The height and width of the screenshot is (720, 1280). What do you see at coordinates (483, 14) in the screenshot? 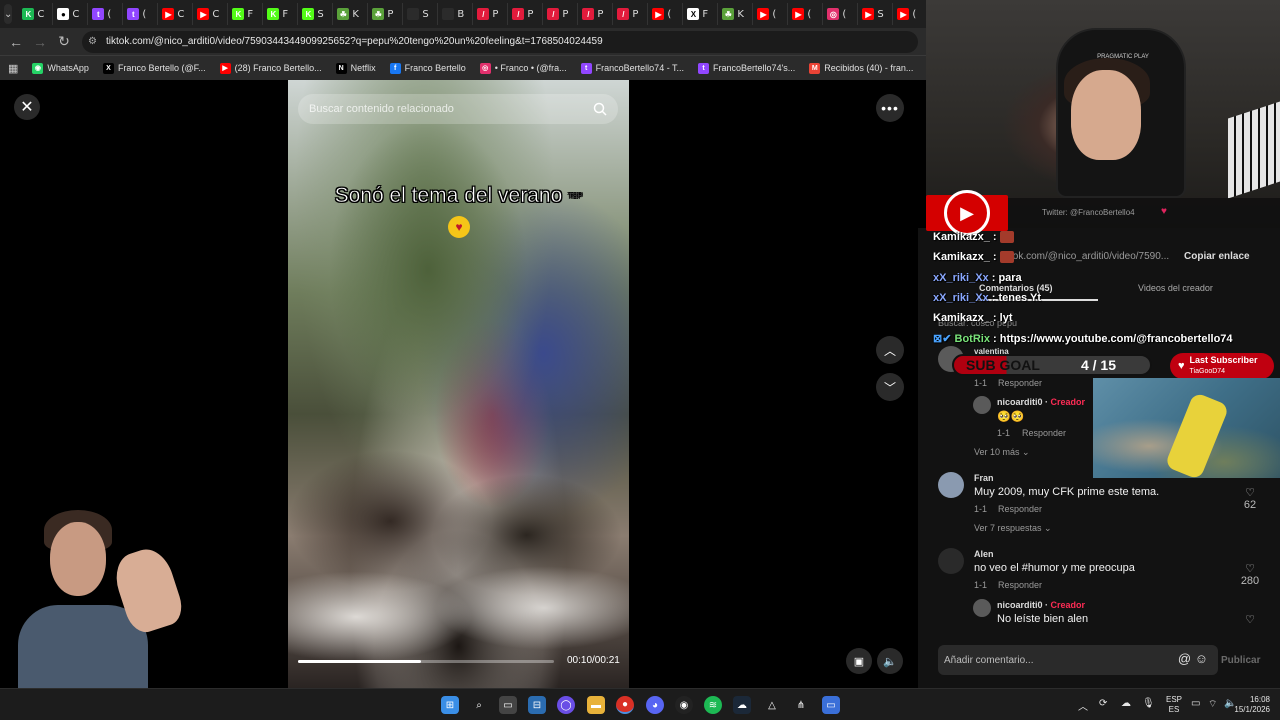
I see `tab-favicon-icon: /` at bounding box center [483, 14].